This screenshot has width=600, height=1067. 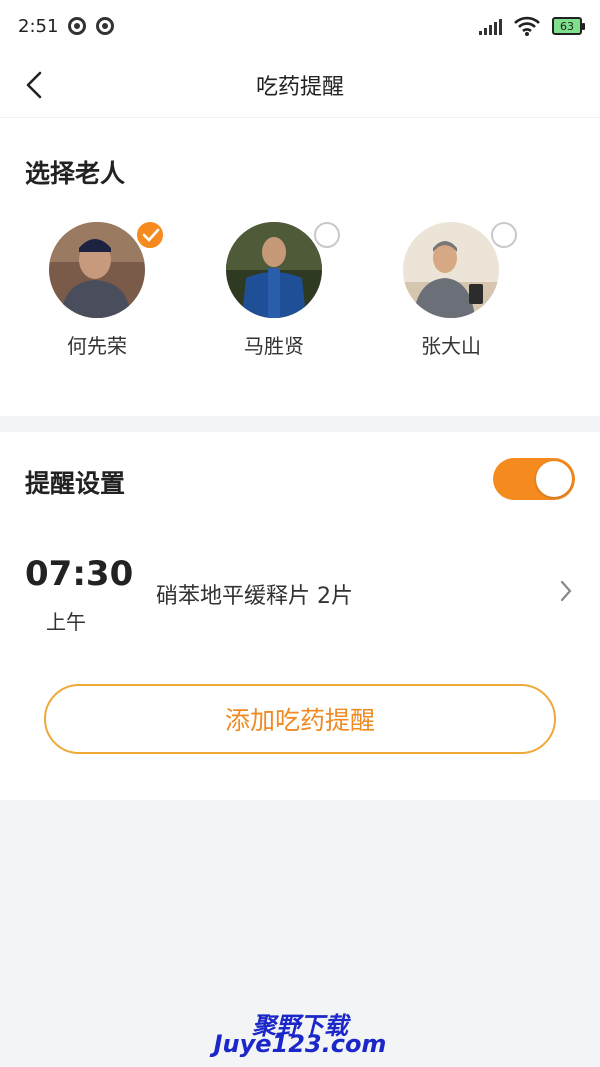 I want to click on reminder-settings-title: 提醒设置, so click(x=75, y=483).